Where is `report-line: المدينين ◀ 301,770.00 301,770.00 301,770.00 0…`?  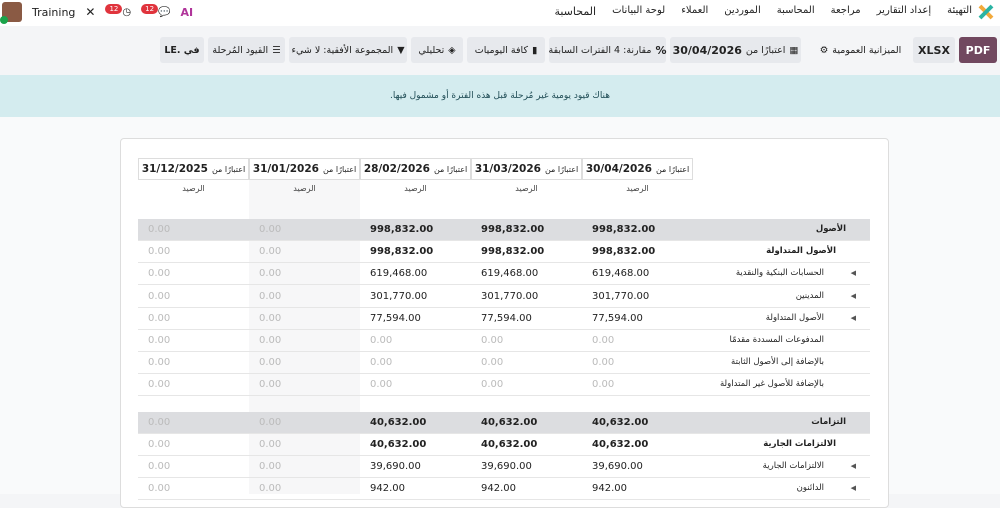
report-line: المدينين ◀ 301,770.00 301,770.00 301,770.00 0… is located at coordinates (504, 297).